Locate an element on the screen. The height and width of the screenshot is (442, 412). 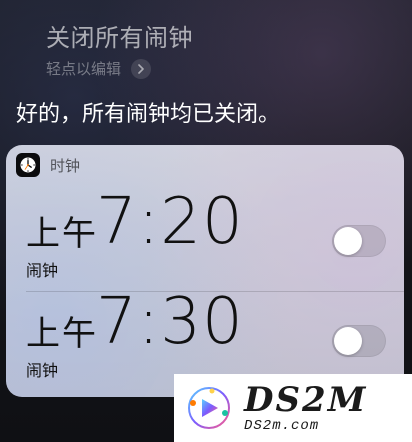
clock-icon is located at coordinates (28, 165).